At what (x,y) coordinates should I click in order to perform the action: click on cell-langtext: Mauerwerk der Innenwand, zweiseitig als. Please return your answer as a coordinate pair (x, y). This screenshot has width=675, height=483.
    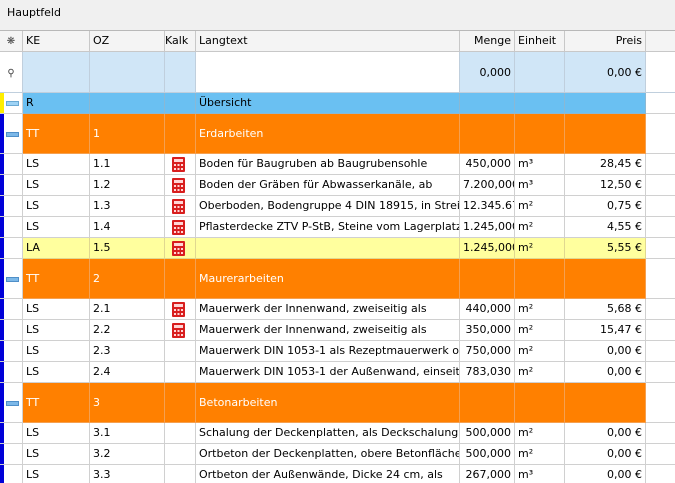
    Looking at the image, I should click on (328, 309).